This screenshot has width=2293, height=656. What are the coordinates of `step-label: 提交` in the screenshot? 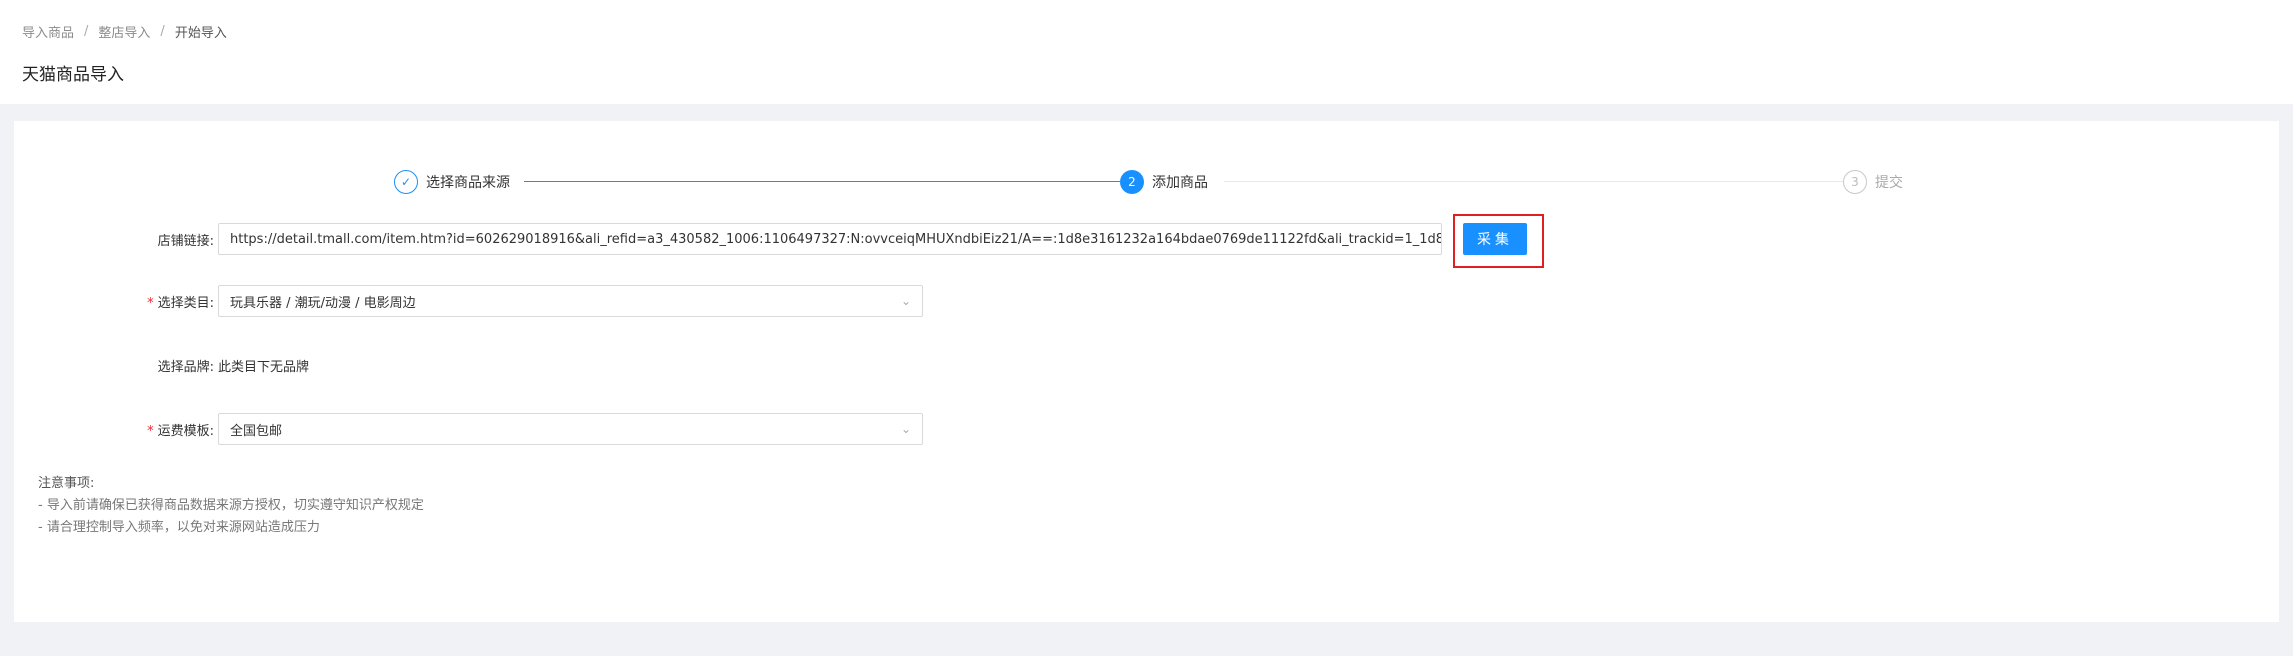 It's located at (1889, 183).